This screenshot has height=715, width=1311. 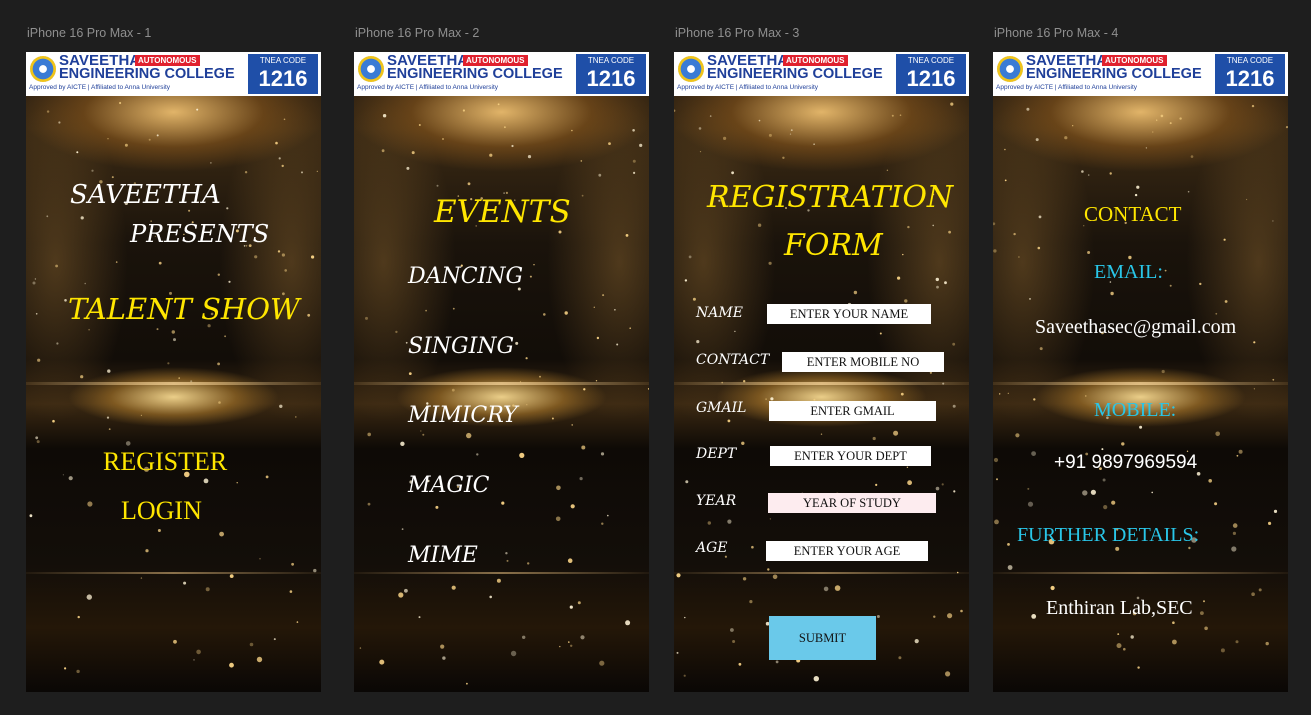 What do you see at coordinates (712, 548) in the screenshot?
I see `field-label-age: AGE` at bounding box center [712, 548].